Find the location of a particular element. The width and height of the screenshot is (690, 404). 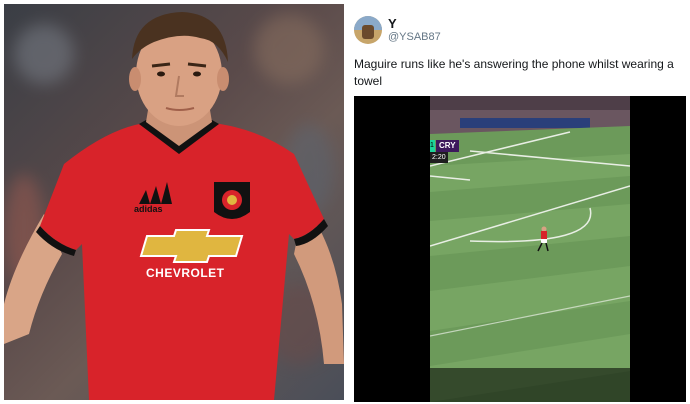

tweet-display-name: Y is located at coordinates (392, 23).